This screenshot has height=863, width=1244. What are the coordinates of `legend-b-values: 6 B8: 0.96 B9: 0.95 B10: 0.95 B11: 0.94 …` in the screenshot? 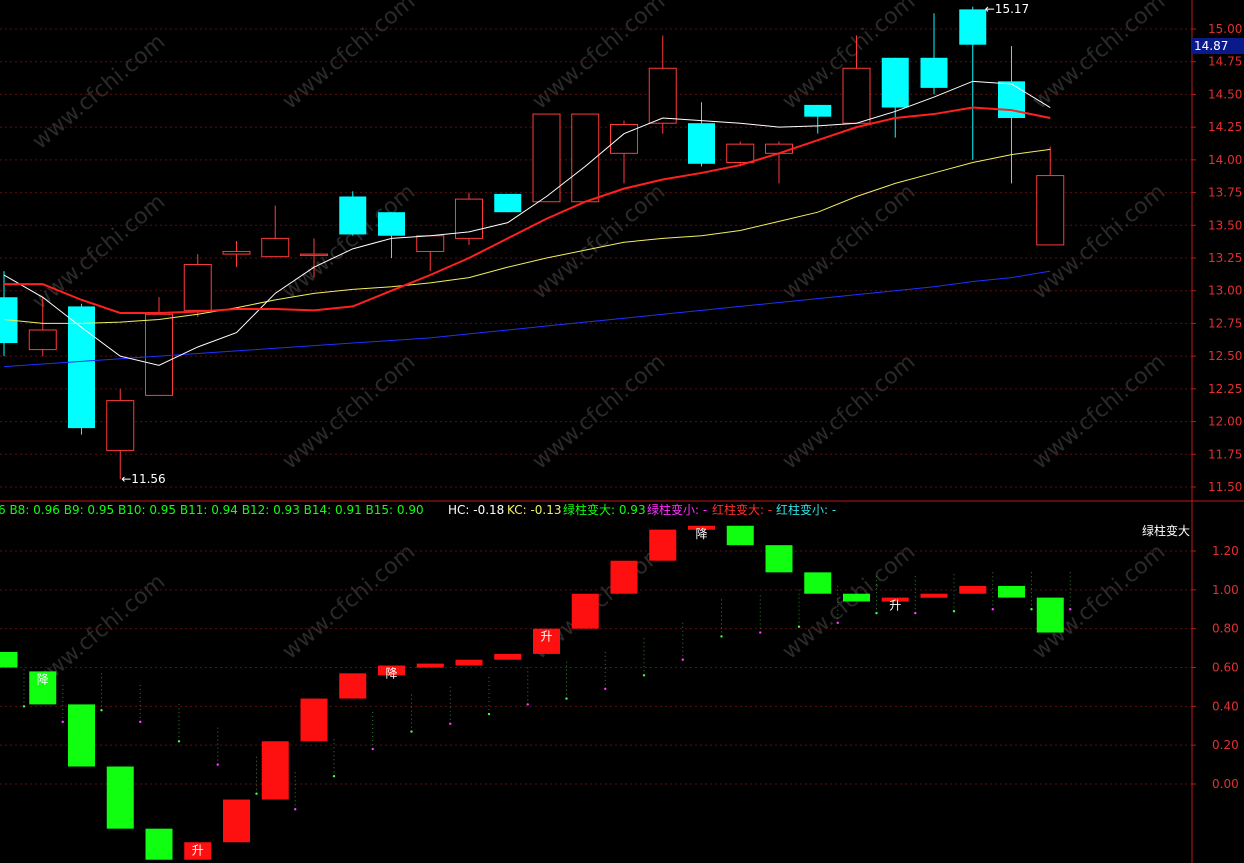 It's located at (212, 510).